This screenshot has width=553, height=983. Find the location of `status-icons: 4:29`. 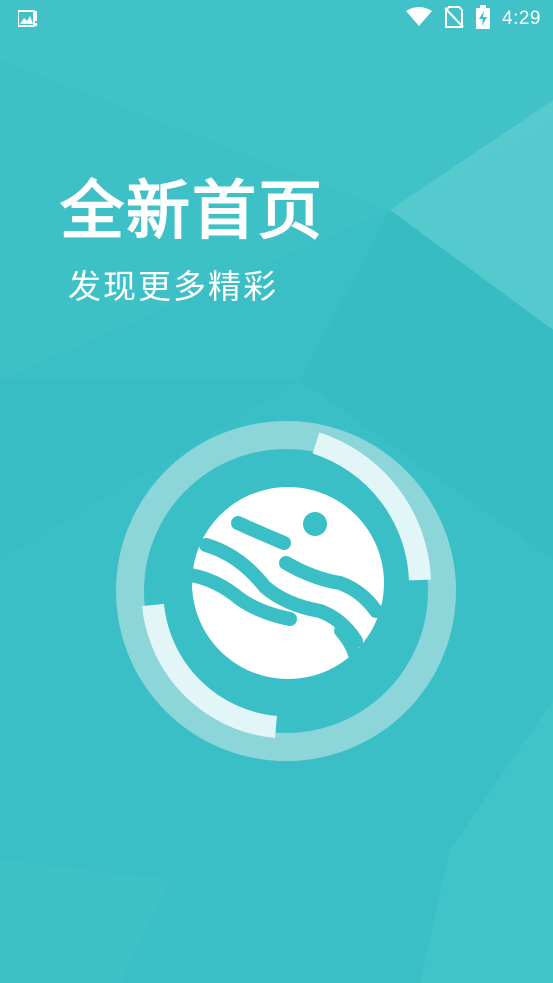

status-icons: 4:29 is located at coordinates (473, 19).